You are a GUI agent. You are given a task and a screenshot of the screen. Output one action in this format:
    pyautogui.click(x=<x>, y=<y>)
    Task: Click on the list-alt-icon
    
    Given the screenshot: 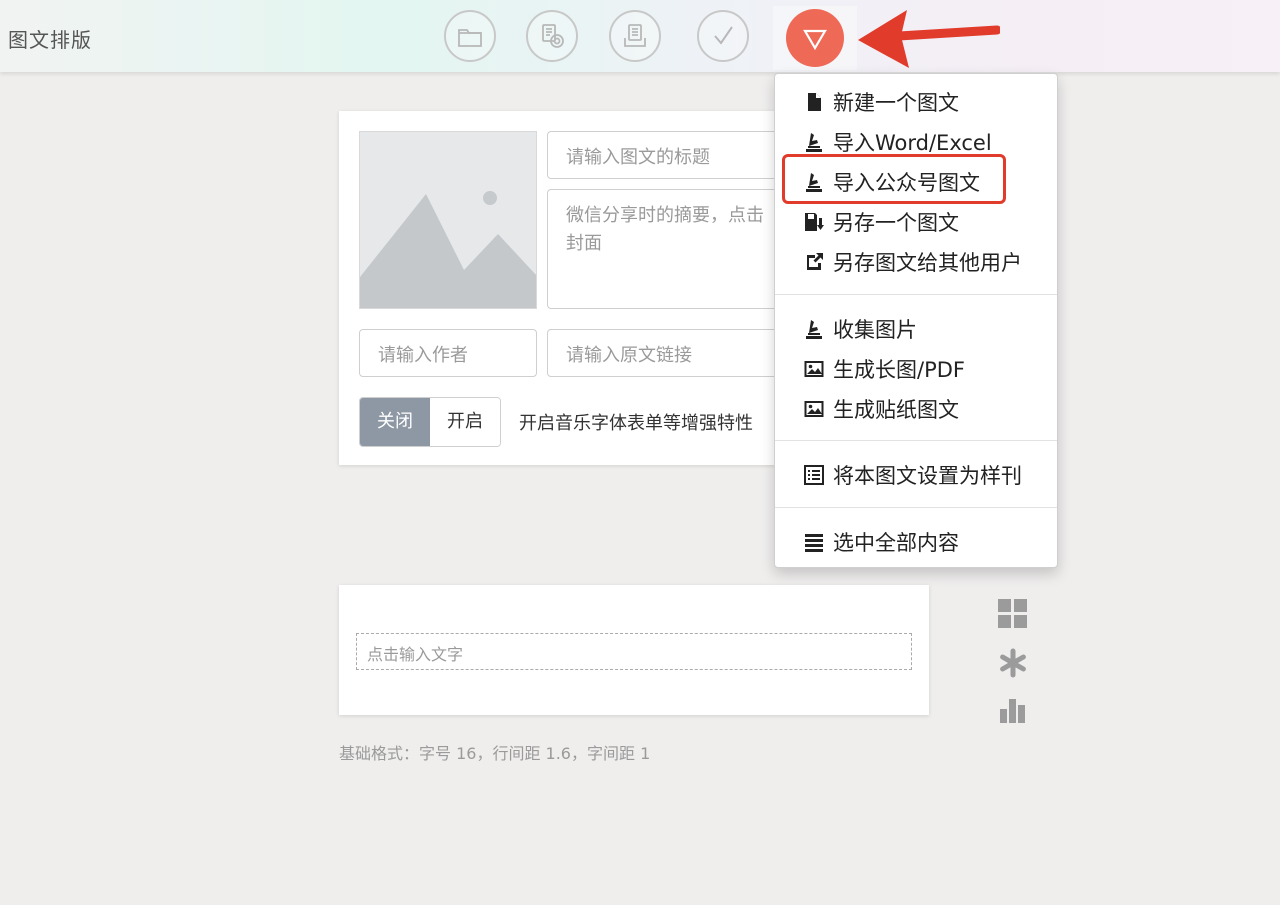 What is the action you would take?
    pyautogui.click(x=814, y=475)
    